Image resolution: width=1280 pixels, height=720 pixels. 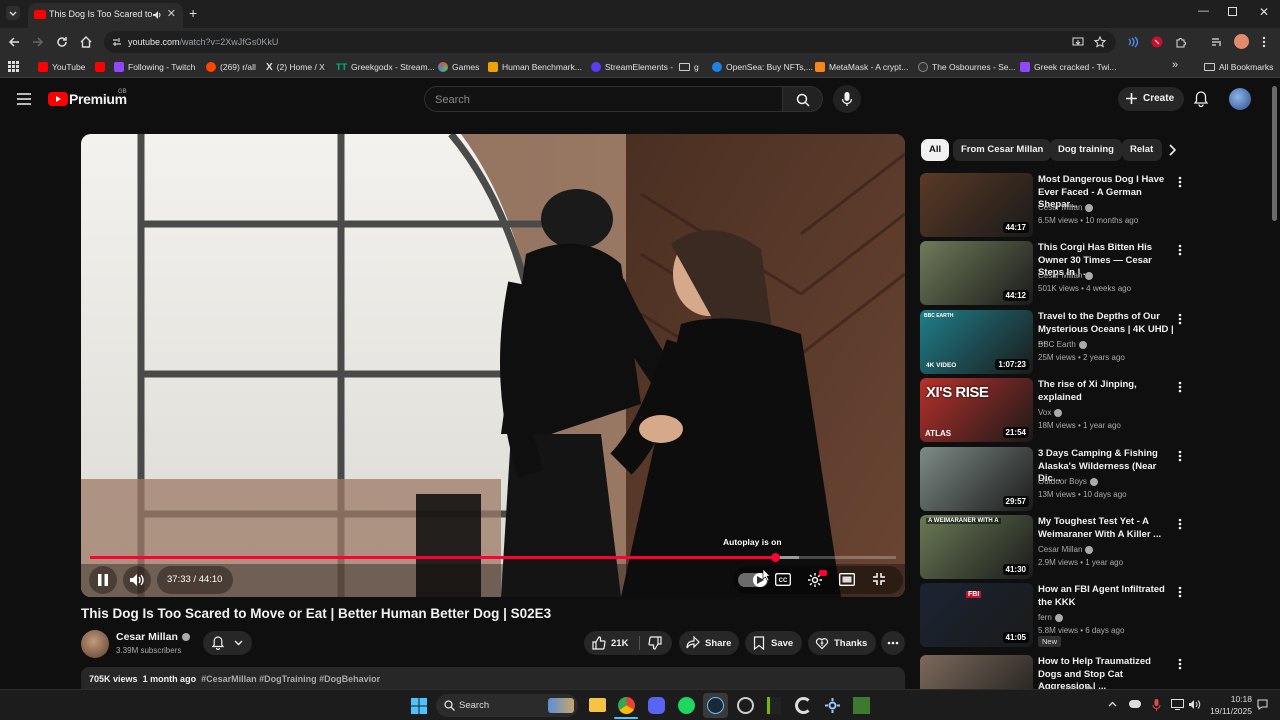 I want to click on video-thumbnail: A WEIMARANER WITH A 41:30, so click(x=976, y=547).